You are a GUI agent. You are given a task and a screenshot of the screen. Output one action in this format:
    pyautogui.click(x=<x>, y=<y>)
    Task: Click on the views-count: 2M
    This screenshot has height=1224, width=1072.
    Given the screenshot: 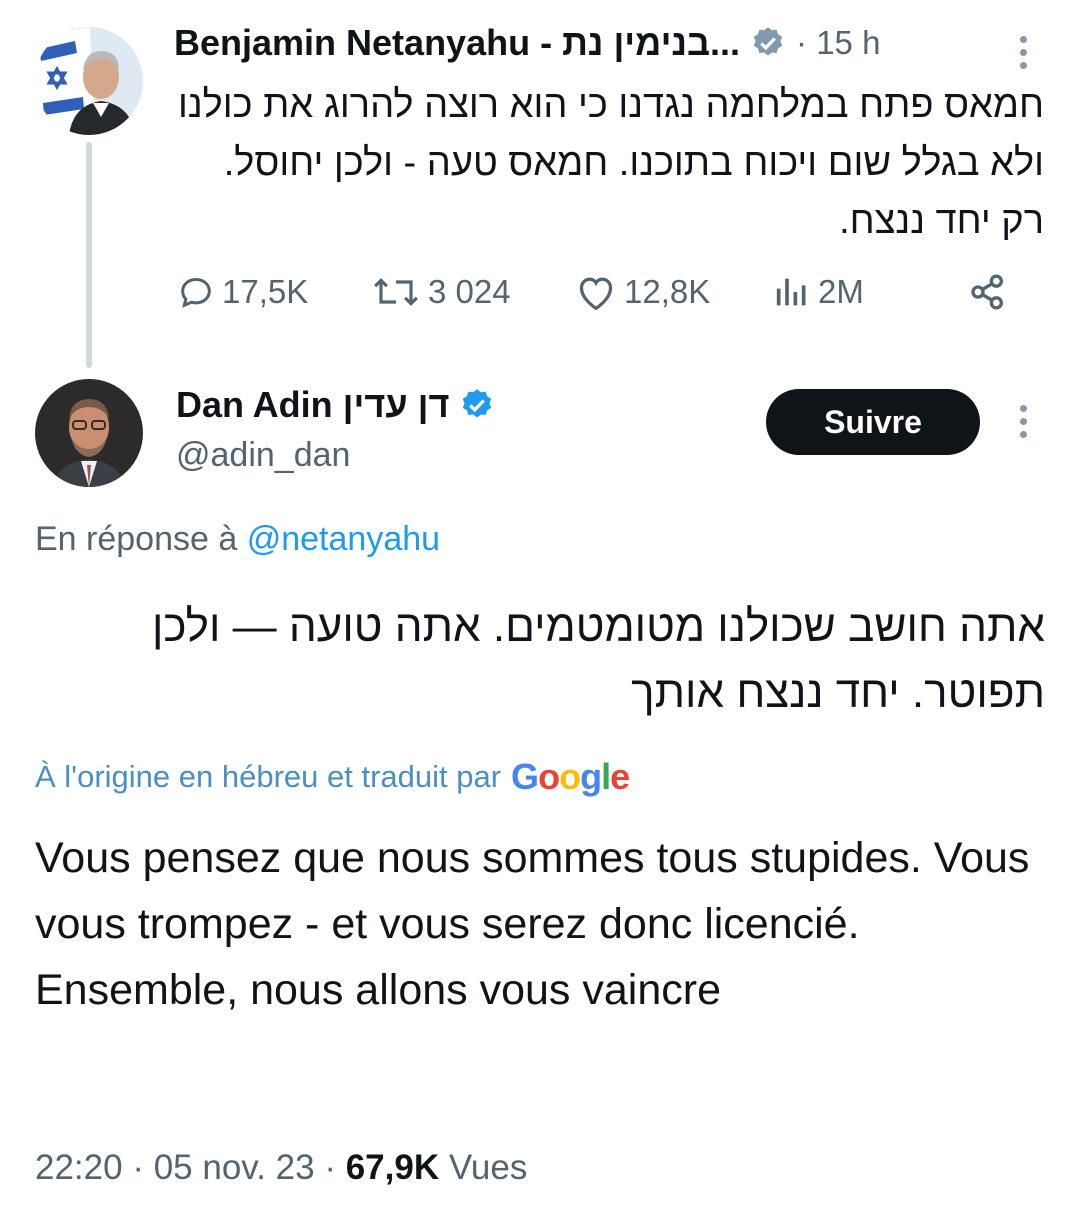 What is the action you would take?
    pyautogui.click(x=841, y=291)
    